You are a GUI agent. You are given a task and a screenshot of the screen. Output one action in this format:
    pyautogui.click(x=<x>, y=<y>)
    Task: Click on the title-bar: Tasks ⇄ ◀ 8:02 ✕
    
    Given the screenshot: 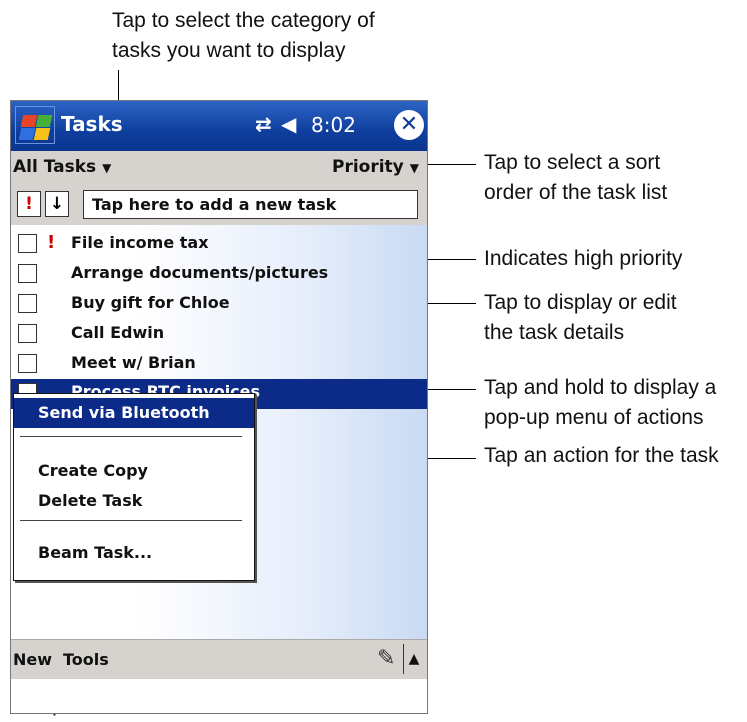 What is the action you would take?
    pyautogui.click(x=219, y=126)
    